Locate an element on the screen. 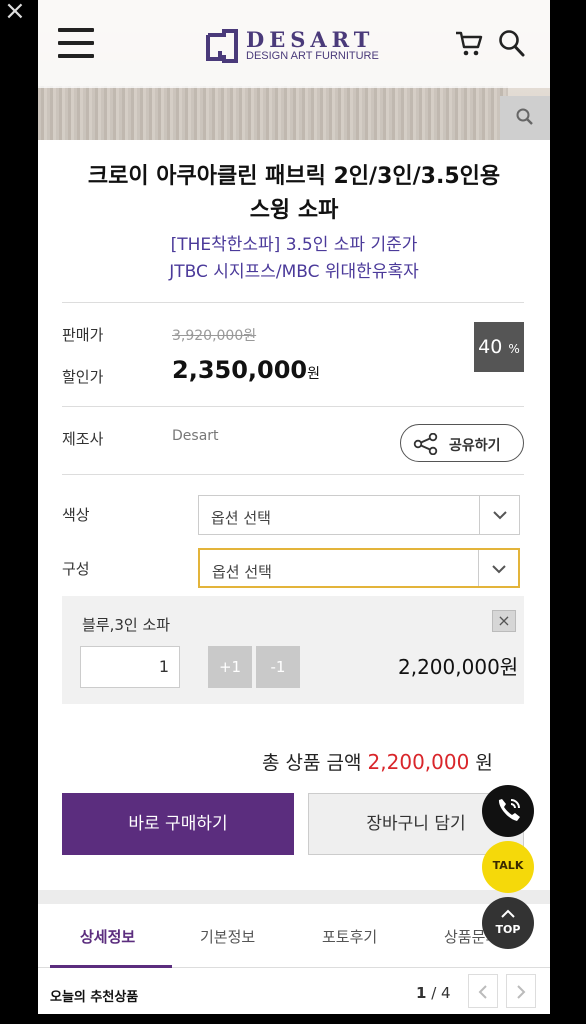  color-option-label: 색상 is located at coordinates (76, 515).